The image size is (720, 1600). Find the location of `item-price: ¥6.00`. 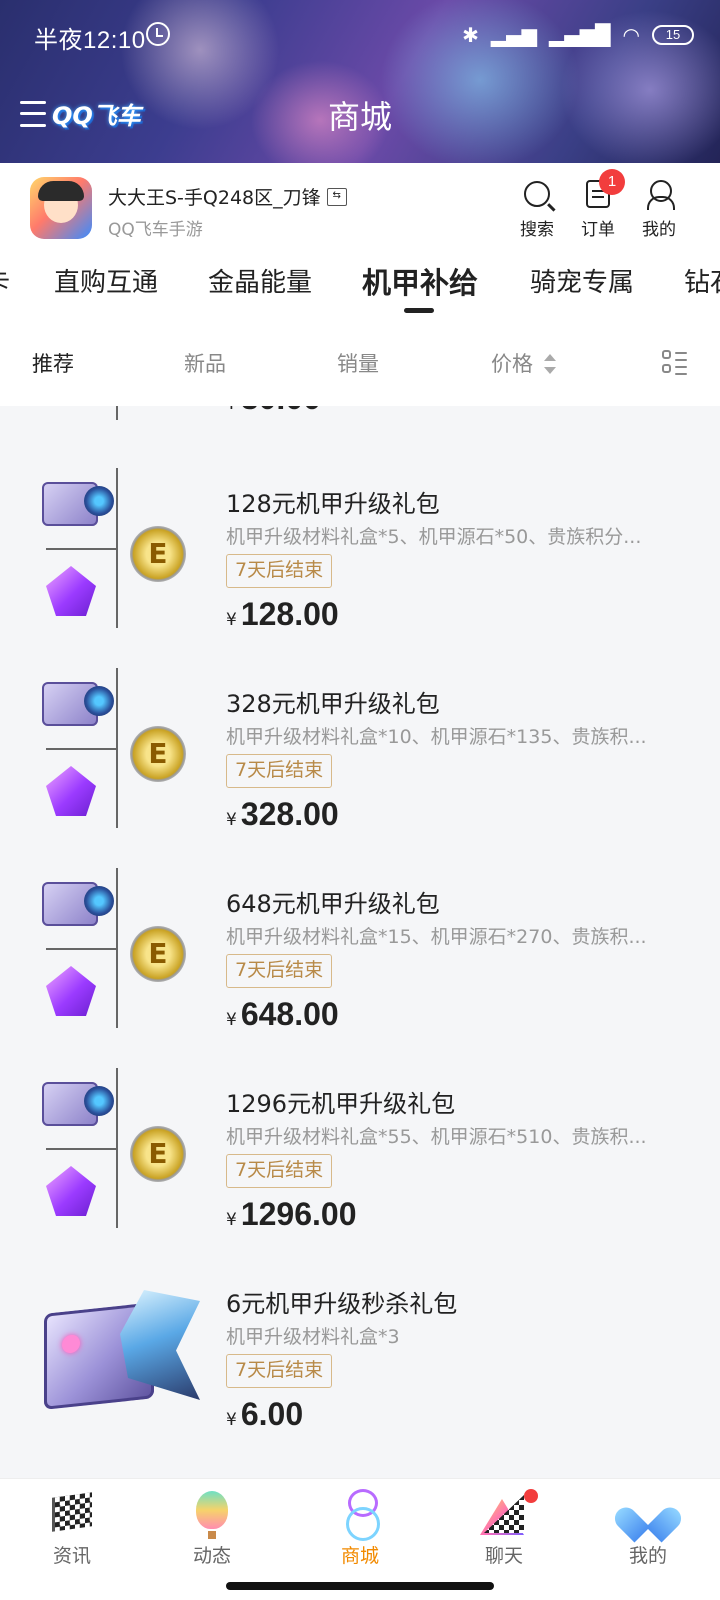

item-price: ¥6.00 is located at coordinates (265, 1414).